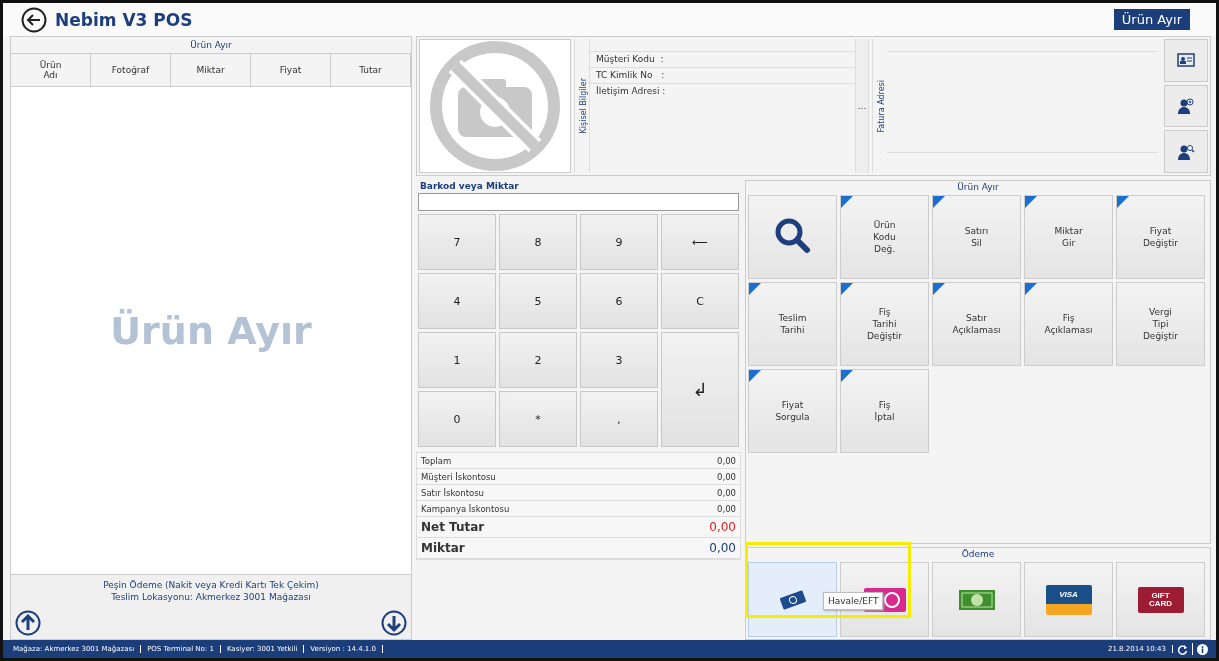 This screenshot has height=661, width=1219. What do you see at coordinates (371, 70) in the screenshot?
I see `column-header: Tutar` at bounding box center [371, 70].